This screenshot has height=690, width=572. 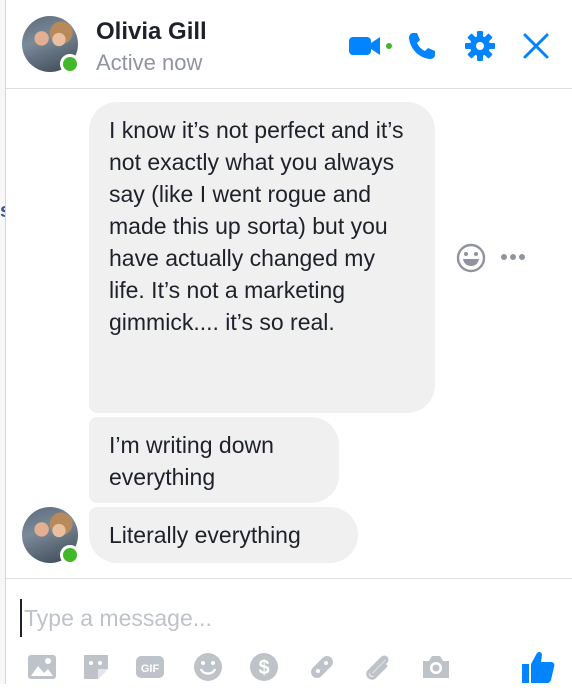 What do you see at coordinates (480, 46) in the screenshot?
I see `gear-icon` at bounding box center [480, 46].